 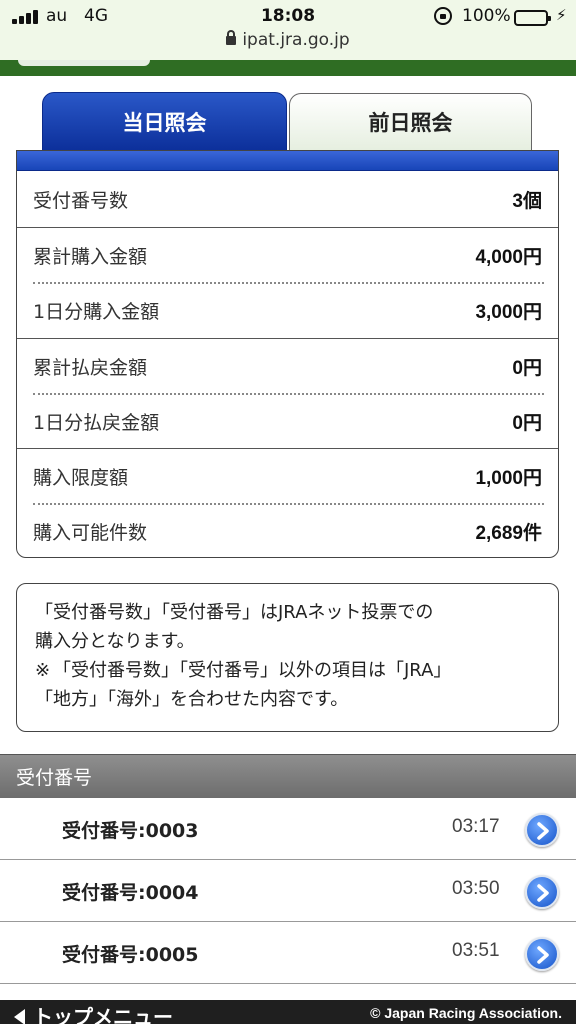 I want to click on copyright-text: © Japan Racing Association., so click(x=466, y=1013).